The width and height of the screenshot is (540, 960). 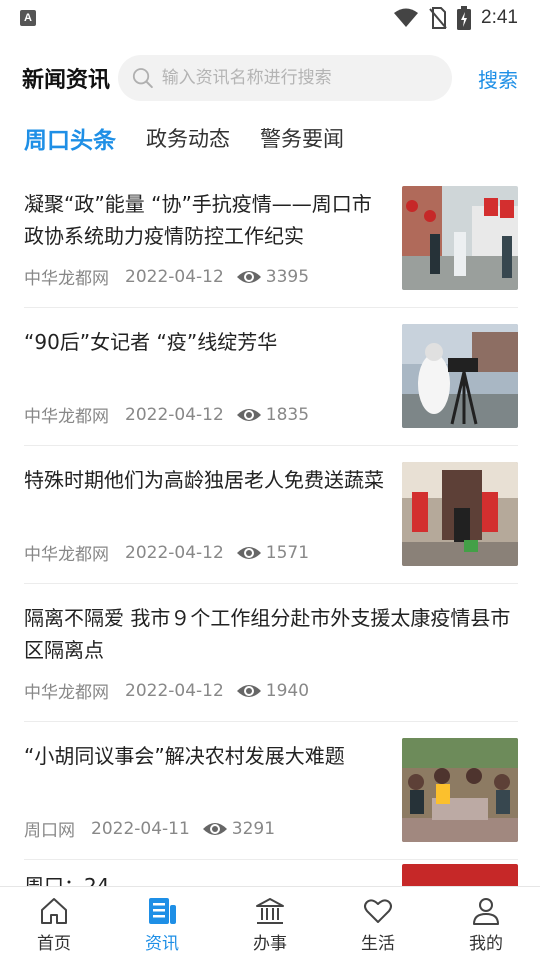 I want to click on tab-government-news: 政务动态, so click(x=188, y=138).